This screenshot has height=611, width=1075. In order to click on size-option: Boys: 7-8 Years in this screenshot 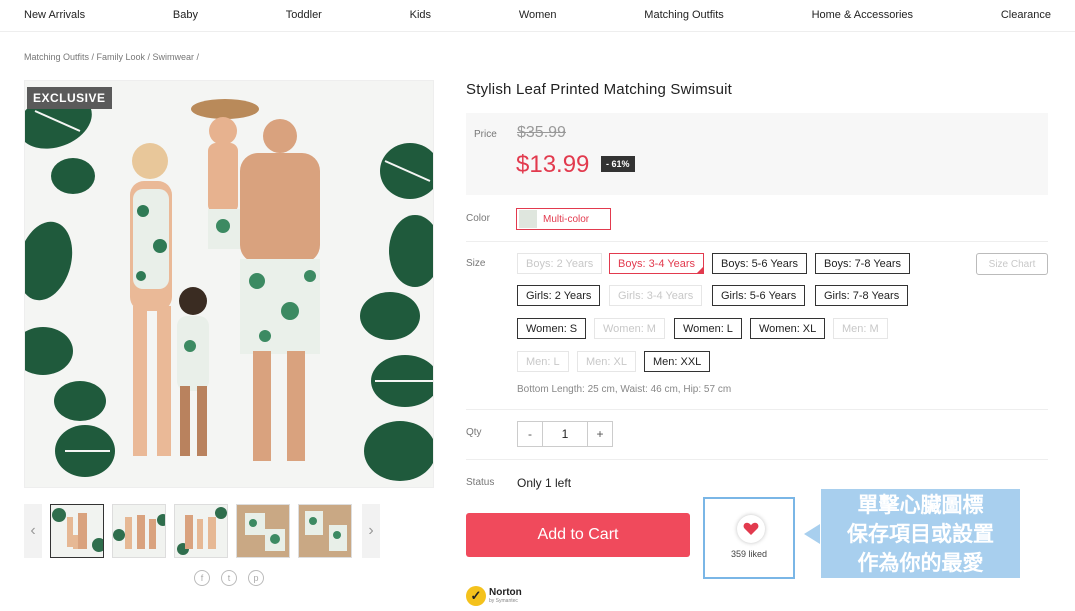, I will do `click(863, 263)`.